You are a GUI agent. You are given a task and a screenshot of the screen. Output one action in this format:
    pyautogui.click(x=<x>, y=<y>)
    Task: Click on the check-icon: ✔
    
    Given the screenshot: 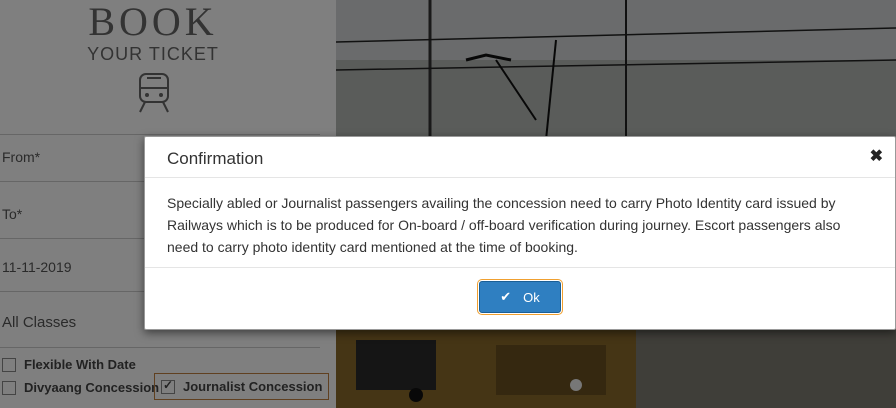 What is the action you would take?
    pyautogui.click(x=506, y=296)
    